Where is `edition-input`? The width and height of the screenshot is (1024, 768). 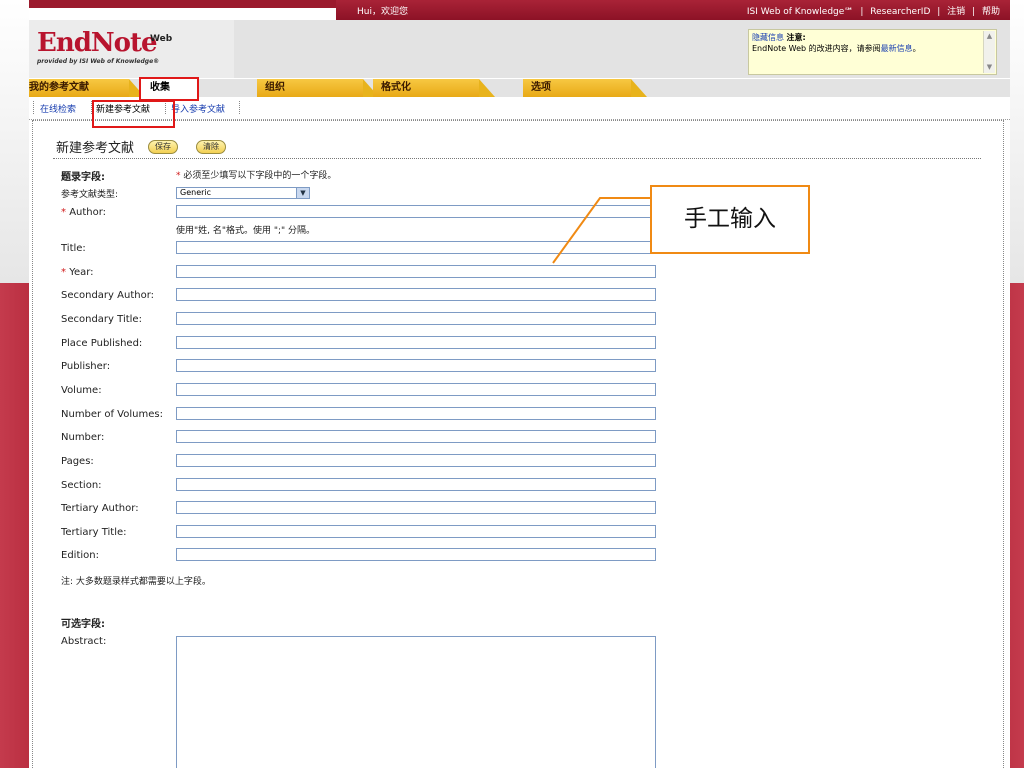 edition-input is located at coordinates (416, 554).